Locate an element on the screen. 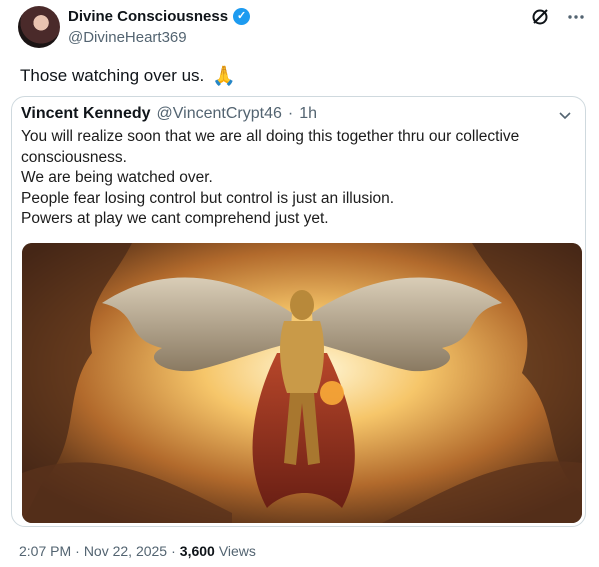 Image resolution: width=599 pixels, height=567 pixels. quoted-display-name: Vincent Kennedy is located at coordinates (86, 113).